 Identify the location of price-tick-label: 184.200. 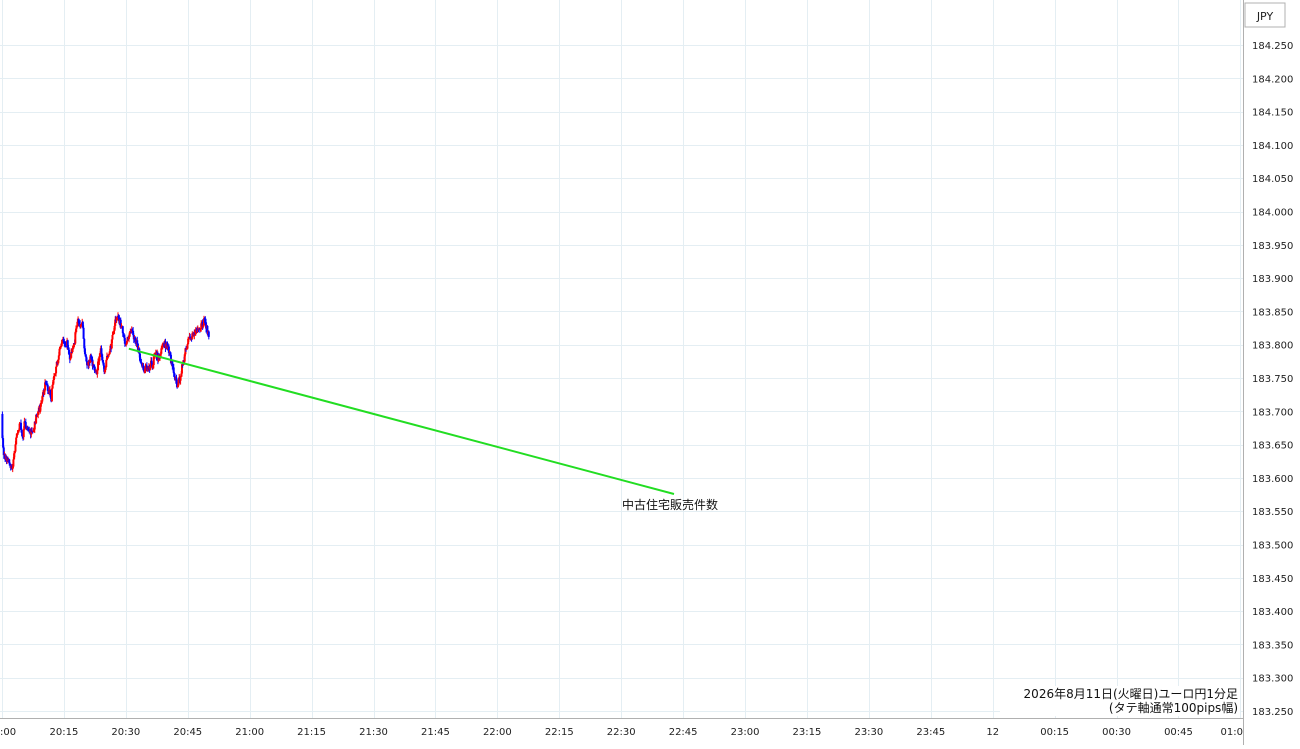
(1272, 79).